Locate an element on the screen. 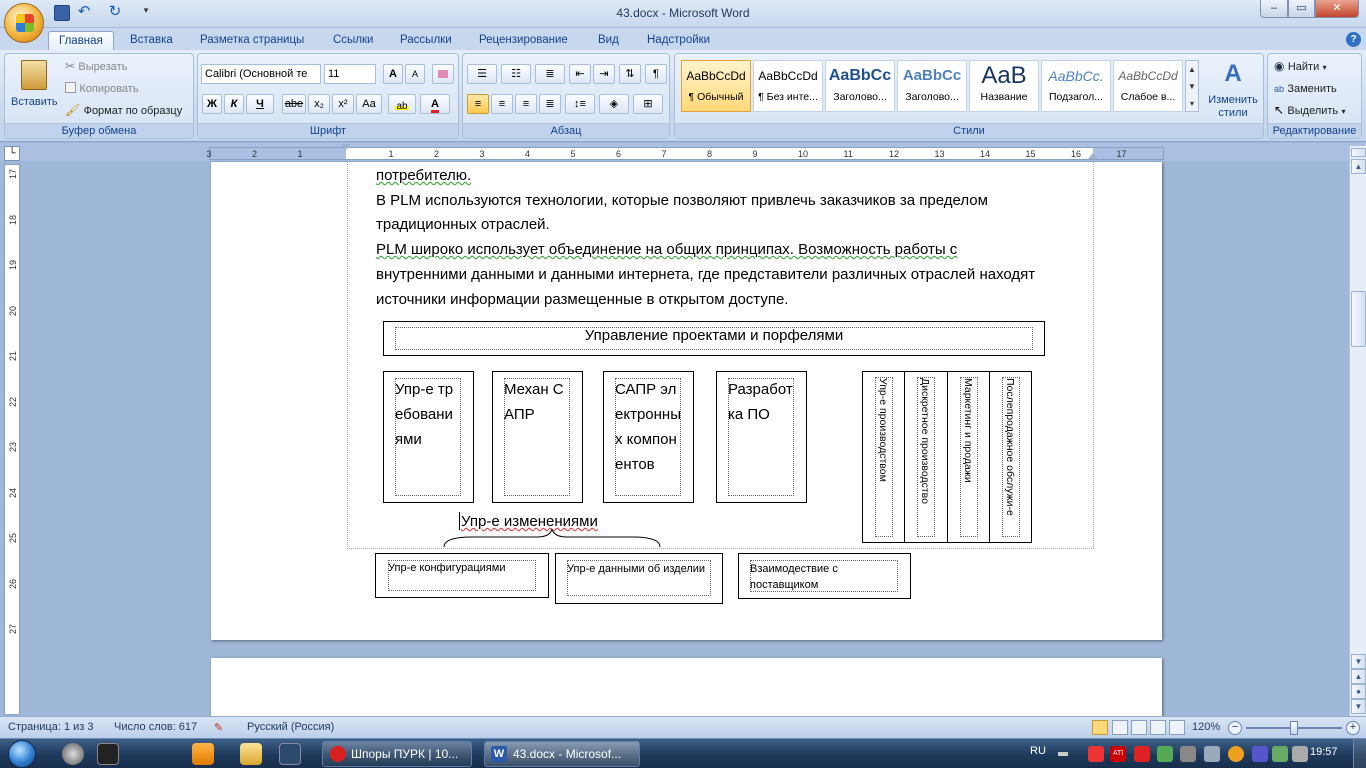 The height and width of the screenshot is (768, 1366). close-button: ✕ is located at coordinates (1337, 9).